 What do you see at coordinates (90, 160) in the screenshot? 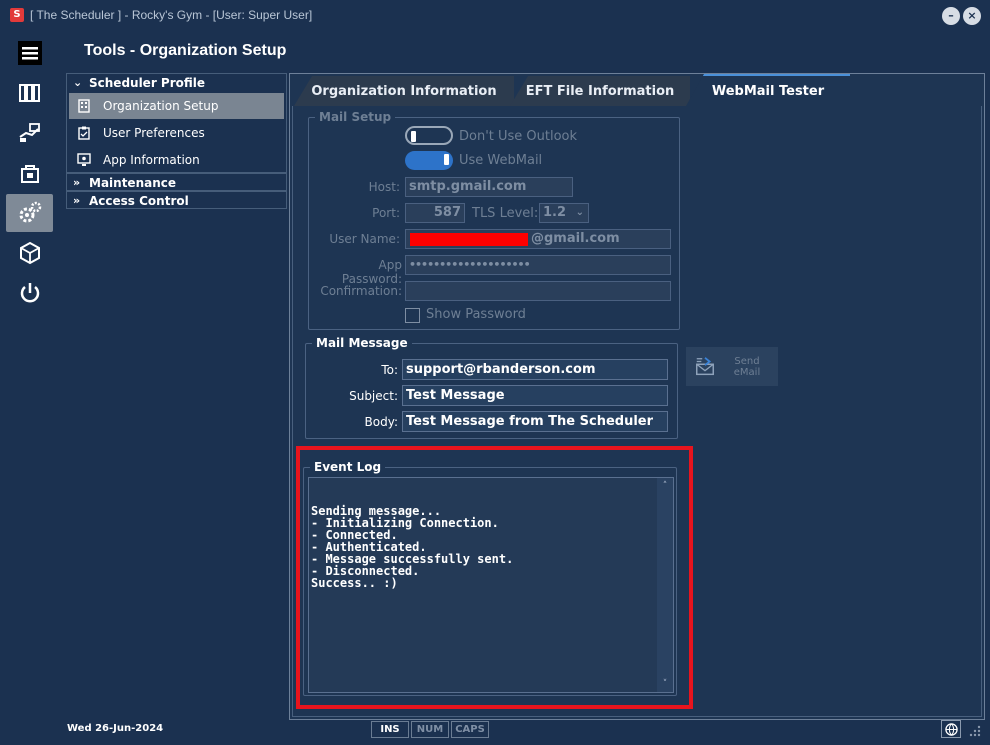
I see `monitor-icon` at bounding box center [90, 160].